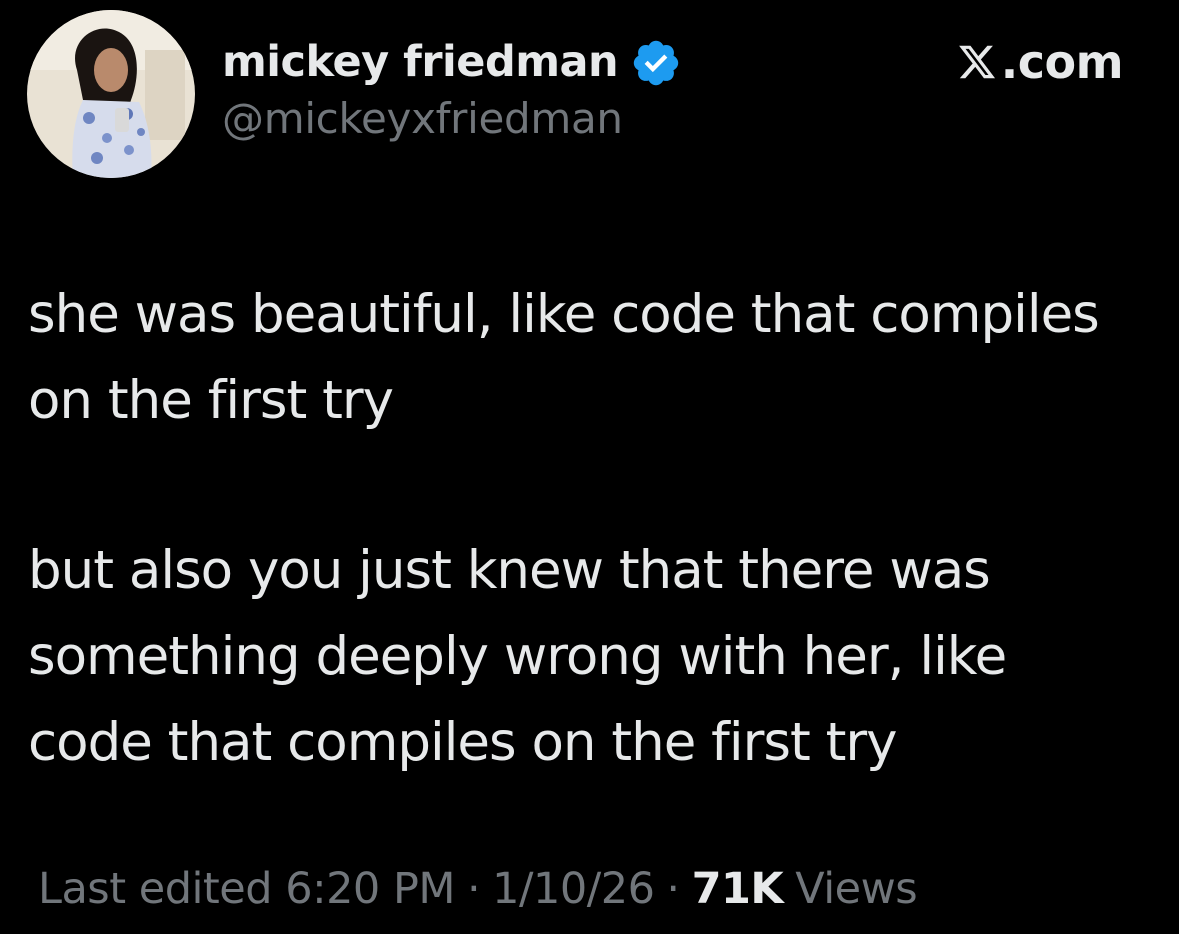  I want to click on avatar, so click(111, 94).